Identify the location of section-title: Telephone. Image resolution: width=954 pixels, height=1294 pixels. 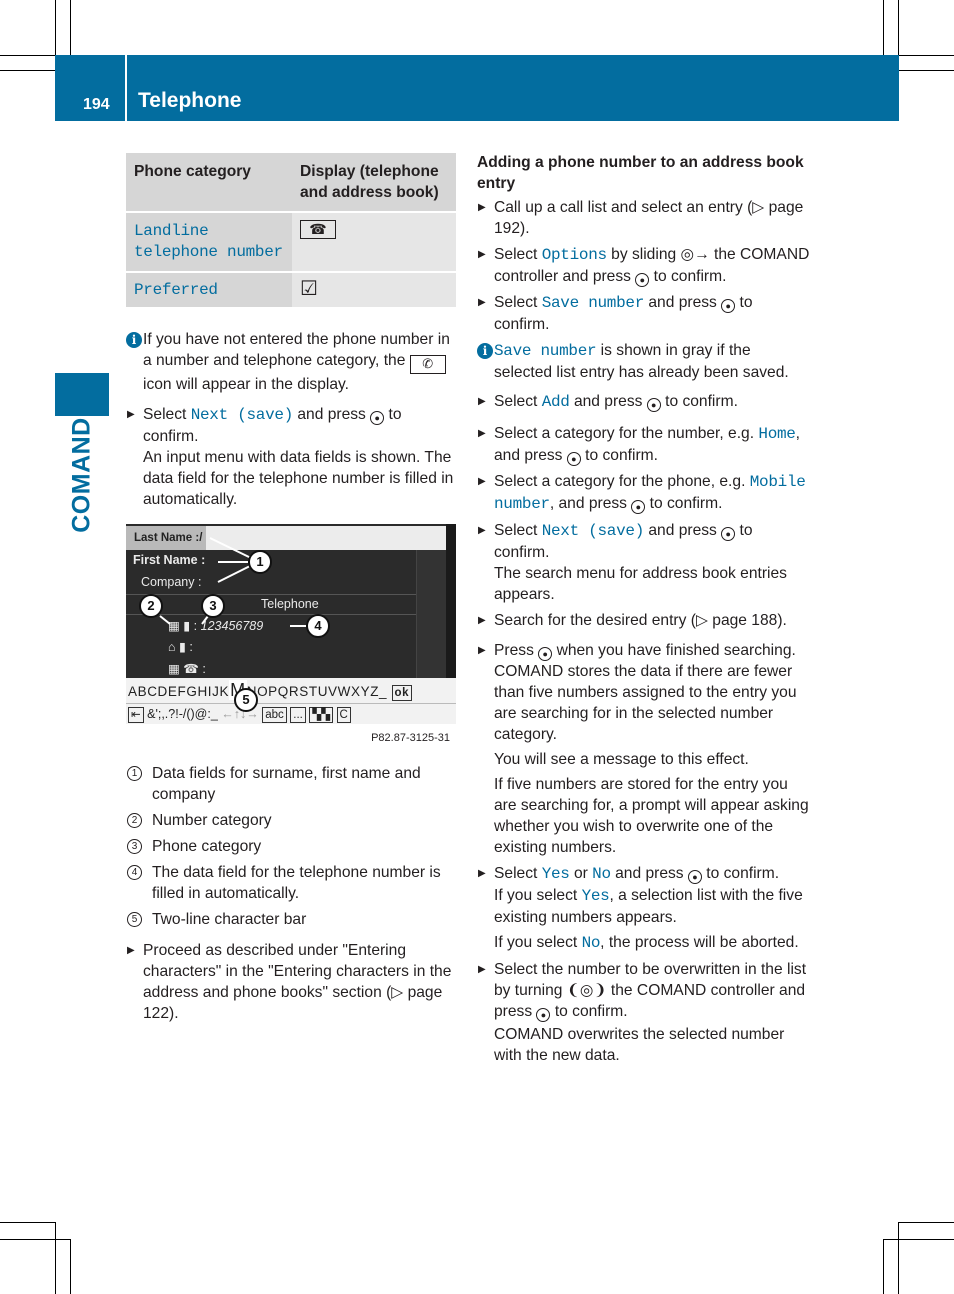
(190, 100).